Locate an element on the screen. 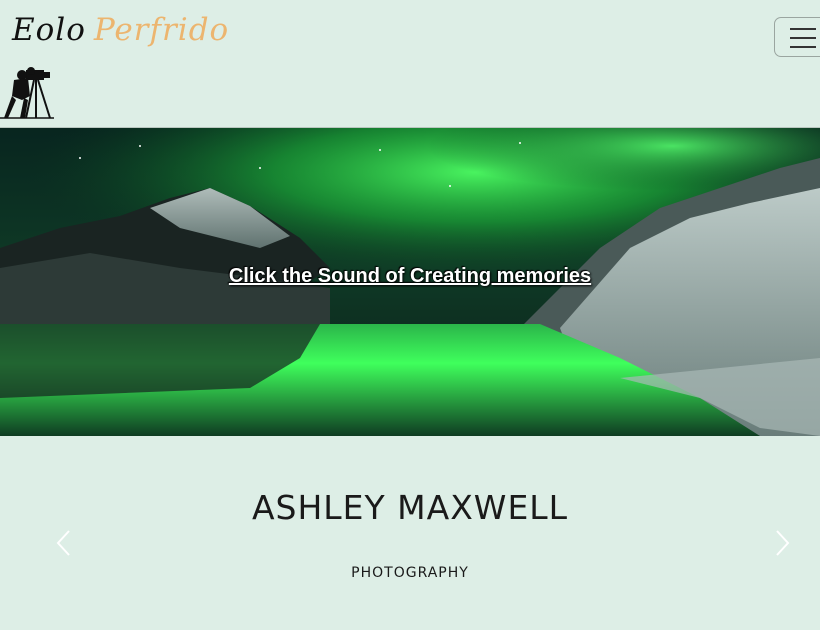 The image size is (820, 630). photographer-name-heading: ASHLEY MAXWELL is located at coordinates (410, 507).